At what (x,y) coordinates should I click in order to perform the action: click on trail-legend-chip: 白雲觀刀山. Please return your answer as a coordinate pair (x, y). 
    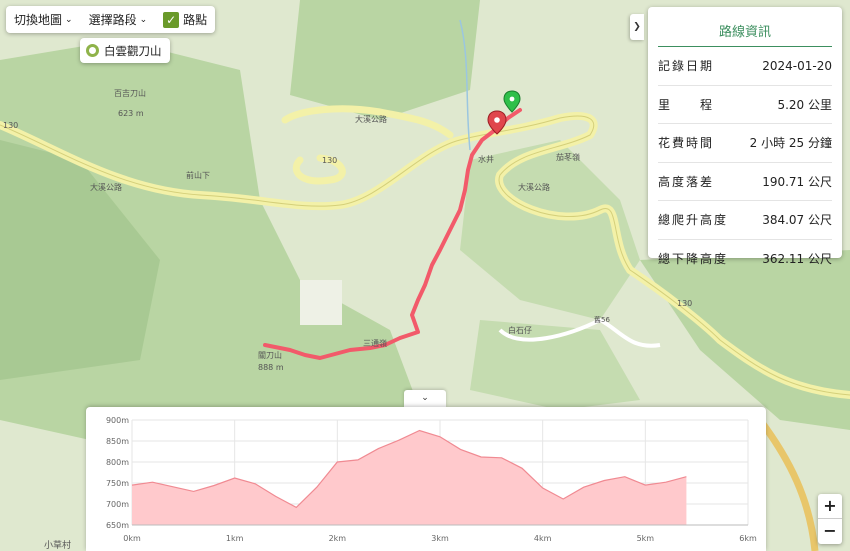
    Looking at the image, I should click on (125, 50).